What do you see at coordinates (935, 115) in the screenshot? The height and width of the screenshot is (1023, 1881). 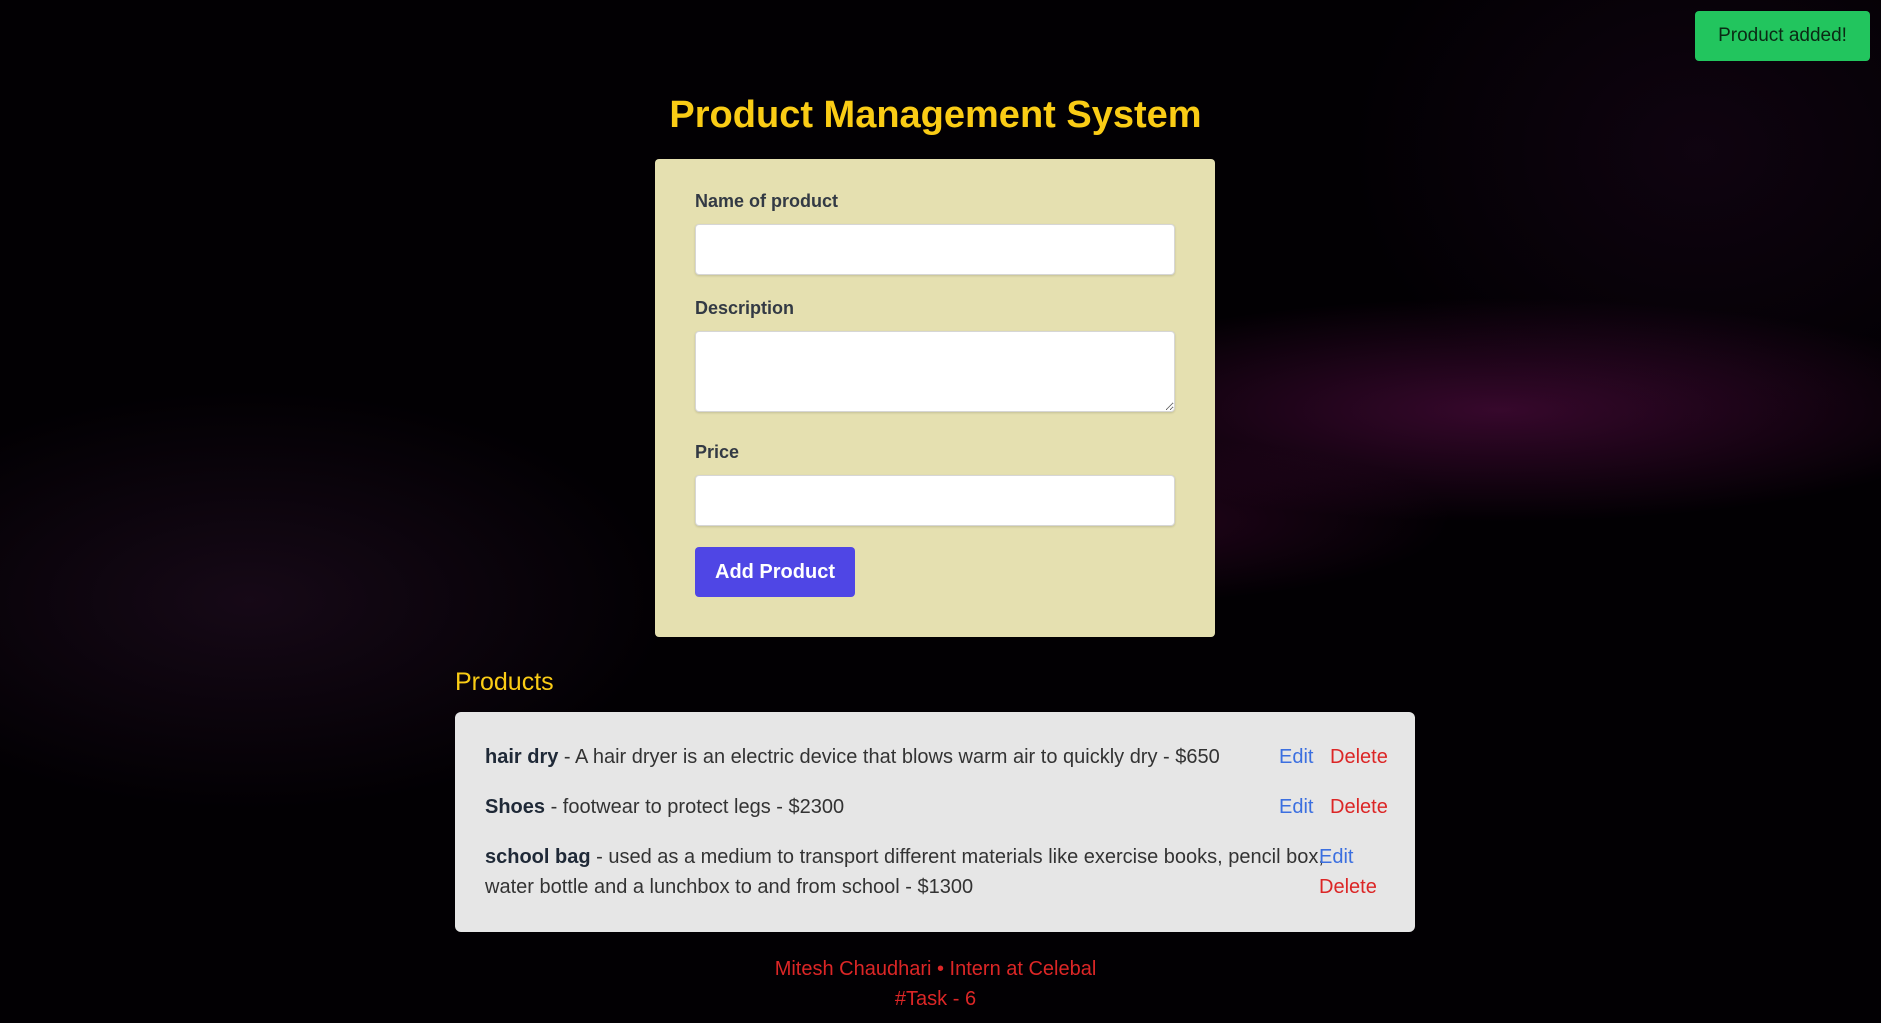 I see `page-title: Product Management System` at bounding box center [935, 115].